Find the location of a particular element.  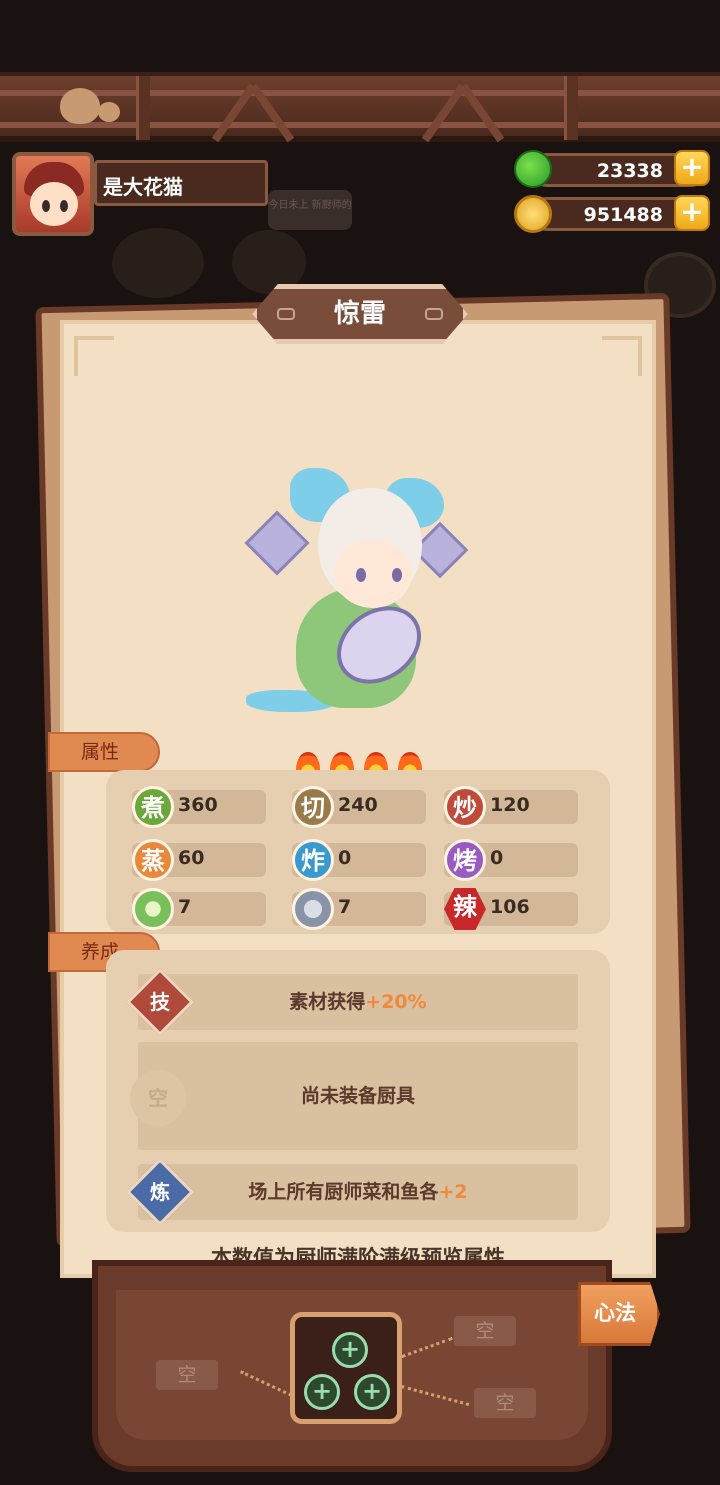

refine-row: 场上所有厨师菜和鱼各+2 is located at coordinates (358, 1192).